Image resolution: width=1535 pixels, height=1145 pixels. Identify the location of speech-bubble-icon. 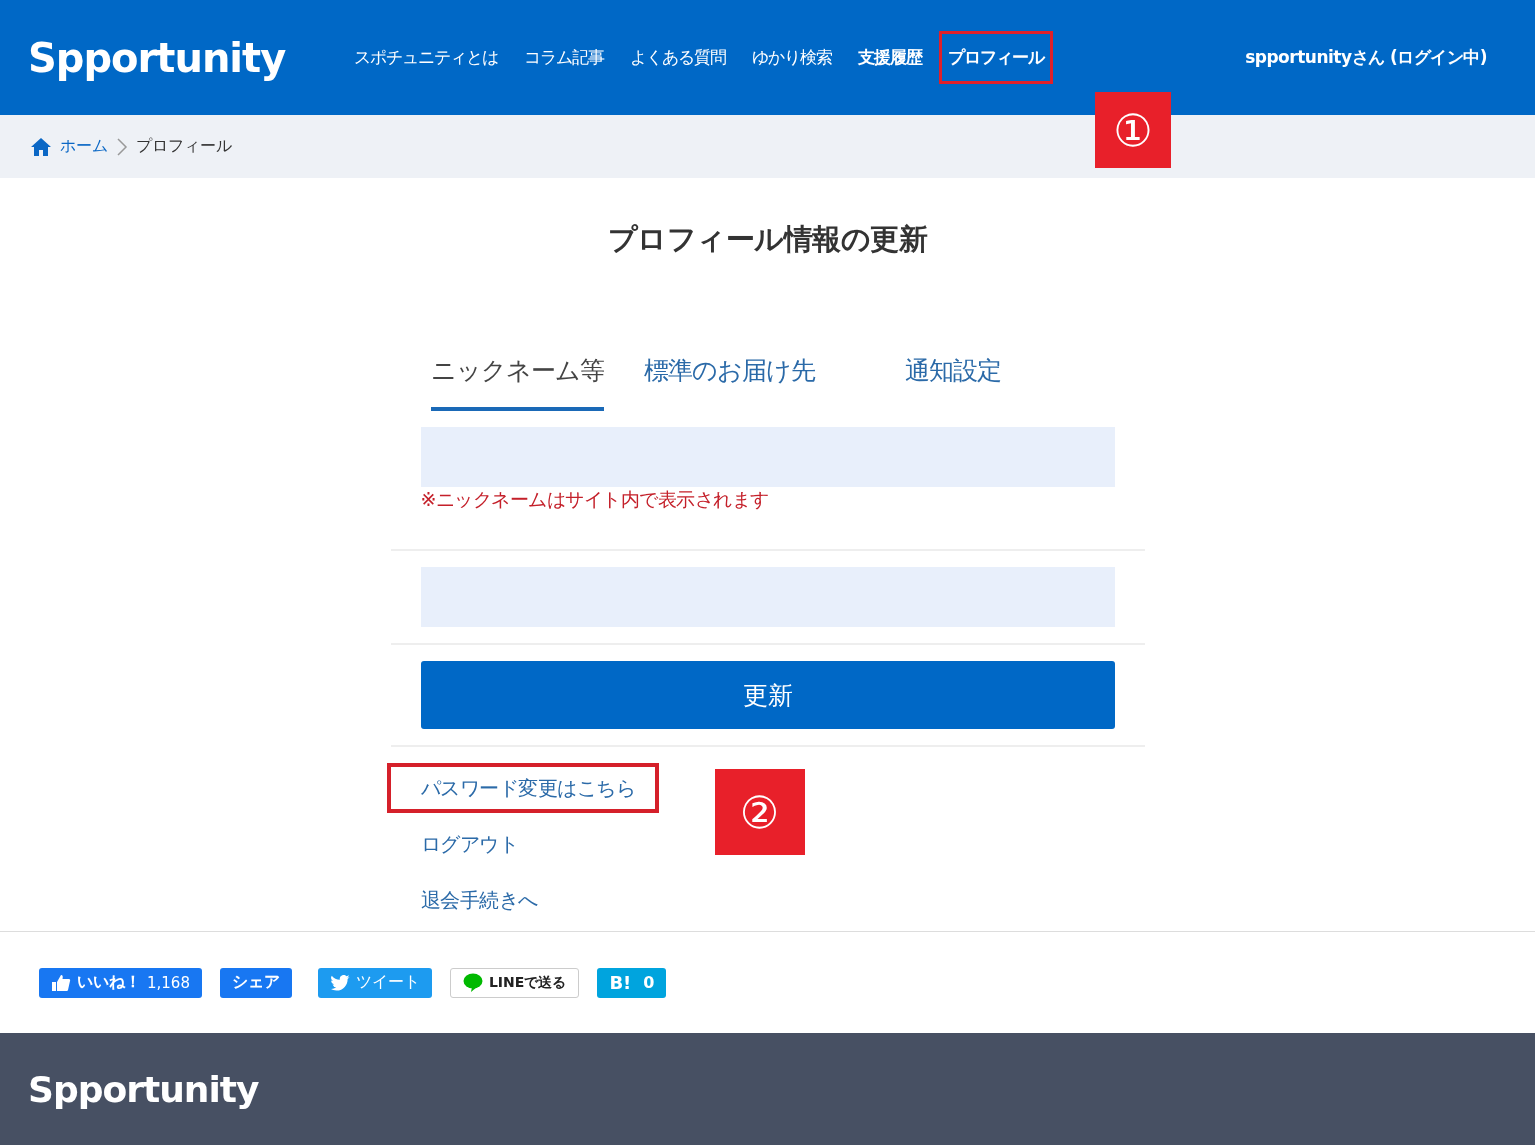
(472, 982).